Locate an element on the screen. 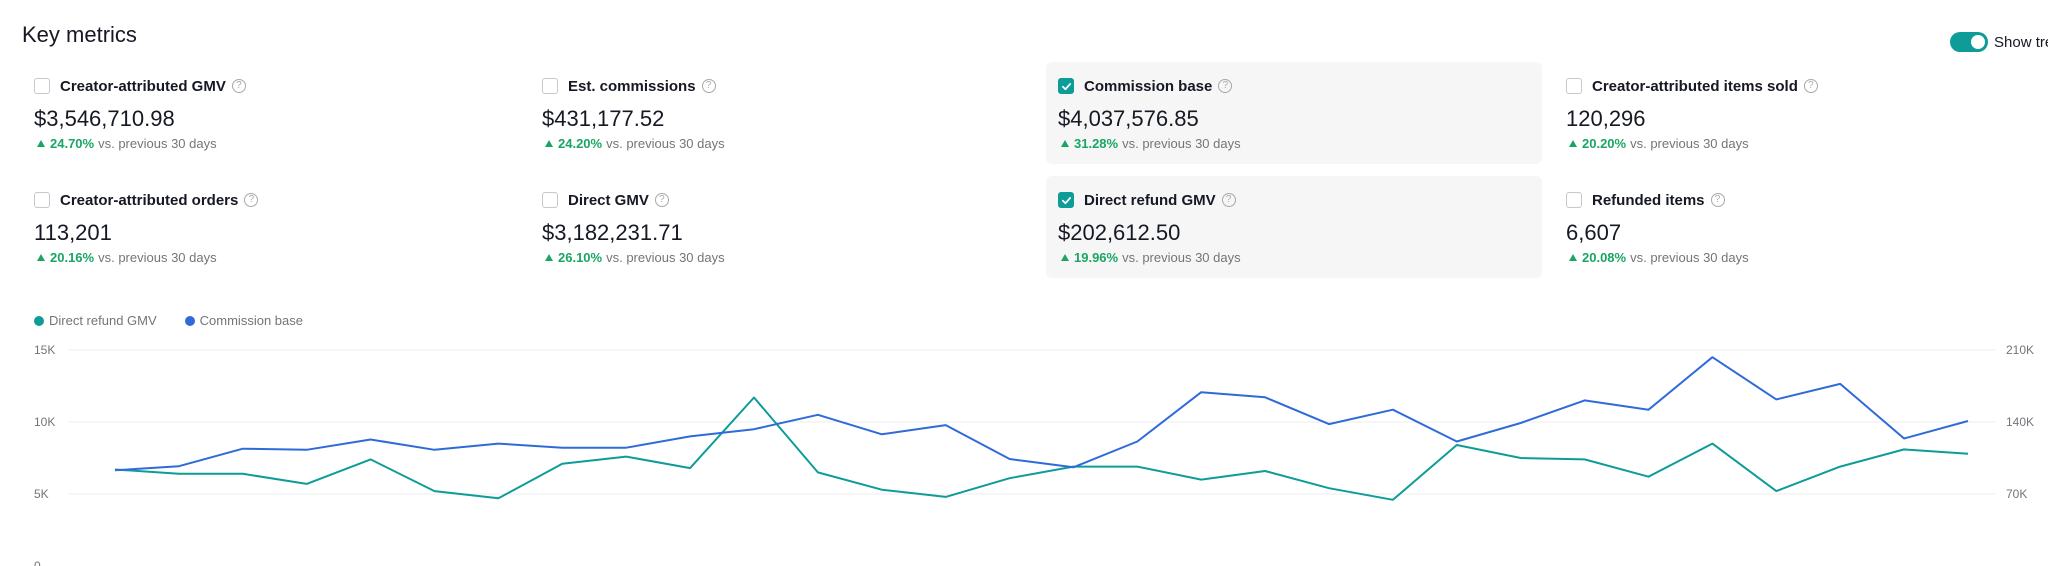 This screenshot has height=566, width=2048. legend-item: Direct refund GMV is located at coordinates (95, 320).